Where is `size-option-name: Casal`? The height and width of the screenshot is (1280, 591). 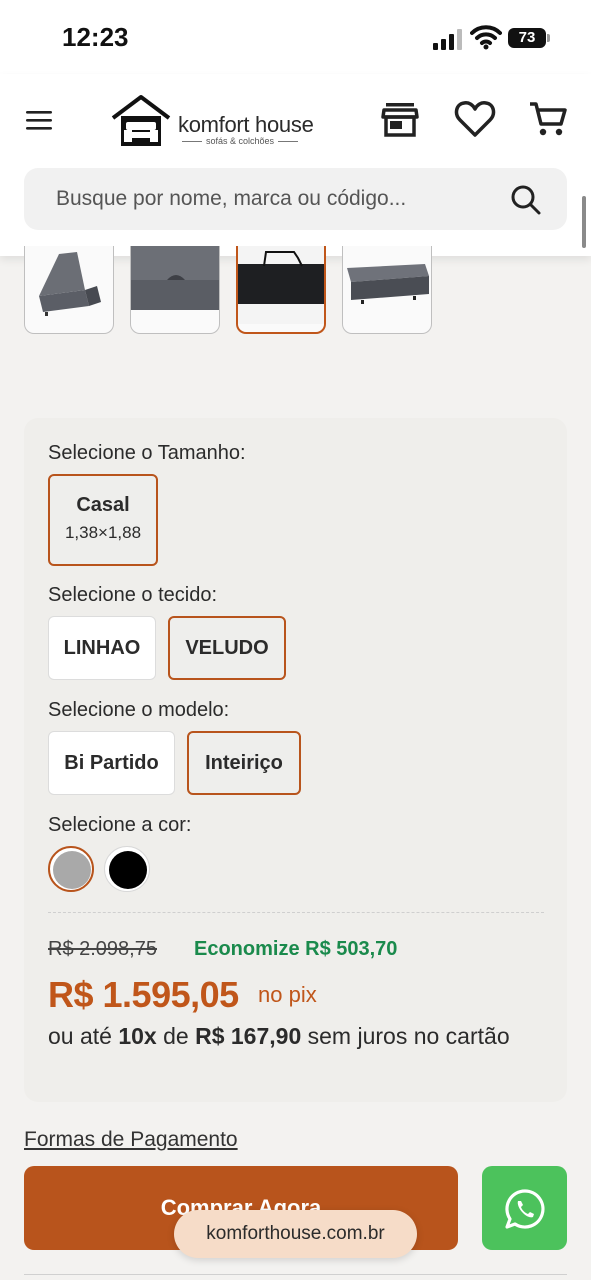 size-option-name: Casal is located at coordinates (103, 505).